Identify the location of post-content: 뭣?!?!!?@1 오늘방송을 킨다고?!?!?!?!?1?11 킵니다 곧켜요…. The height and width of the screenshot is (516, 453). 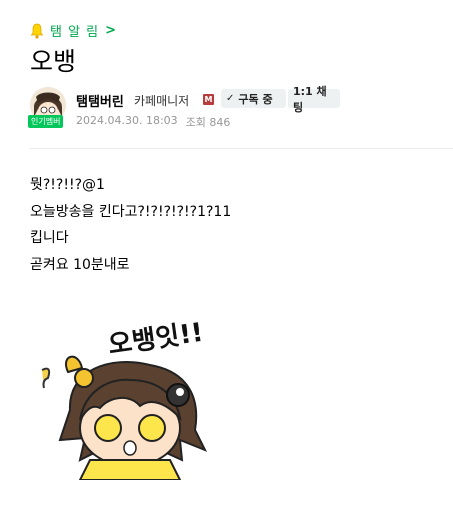
(130, 225).